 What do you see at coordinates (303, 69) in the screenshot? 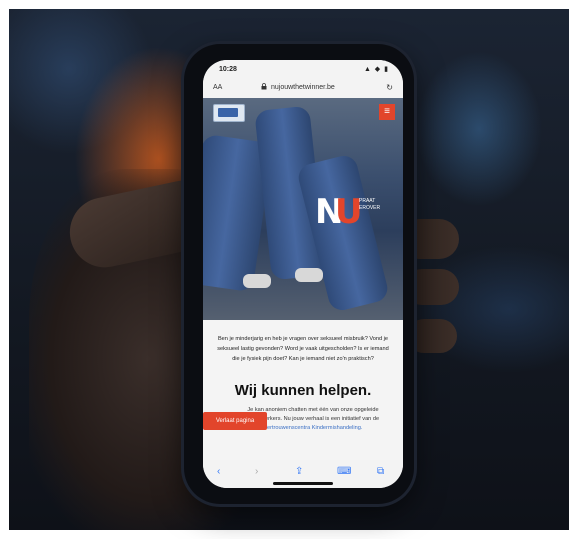
I see `status-bar: 10:28 ▲ ◆ ▮` at bounding box center [303, 69].